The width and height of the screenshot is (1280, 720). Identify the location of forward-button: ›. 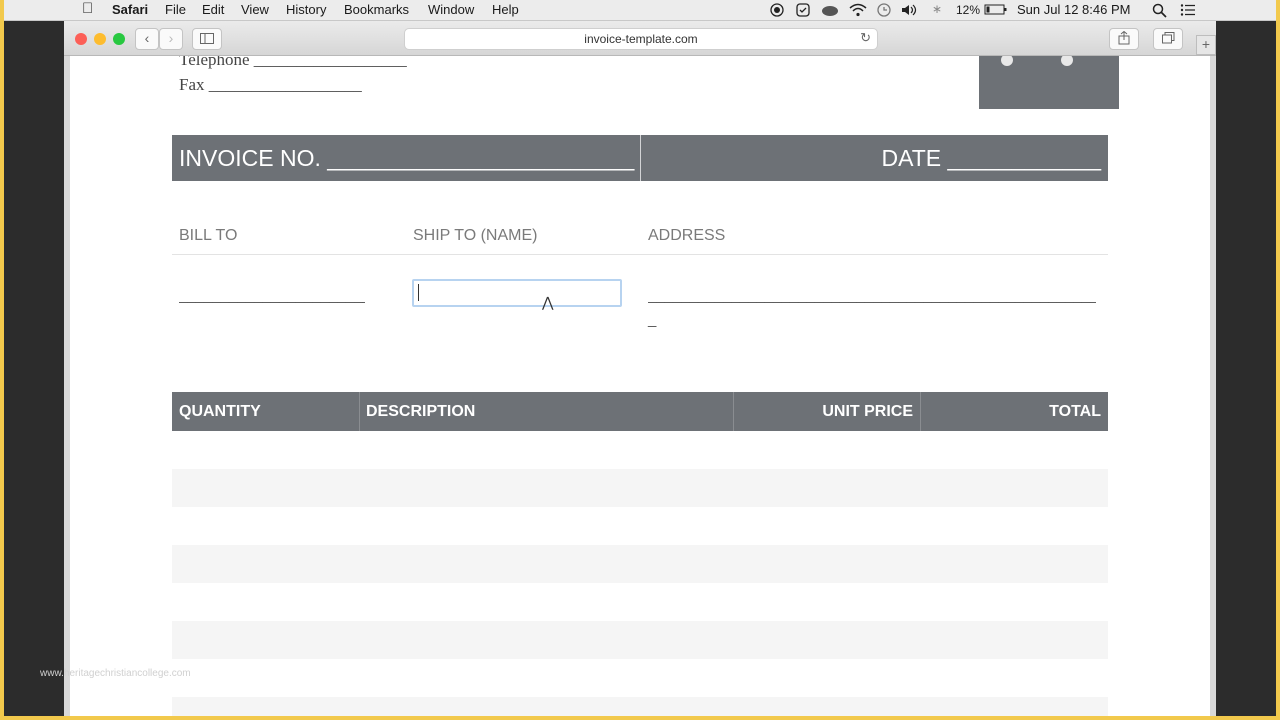
(171, 39).